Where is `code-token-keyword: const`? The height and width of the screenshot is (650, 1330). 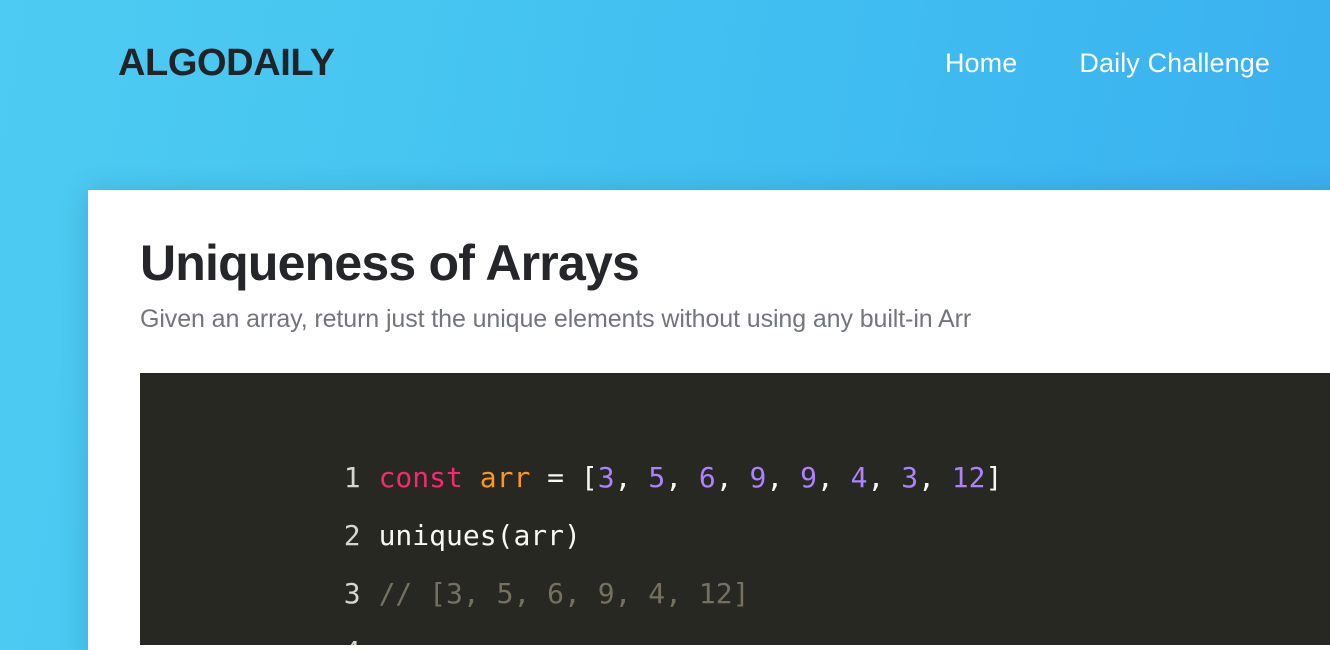 code-token-keyword: const is located at coordinates (420, 478).